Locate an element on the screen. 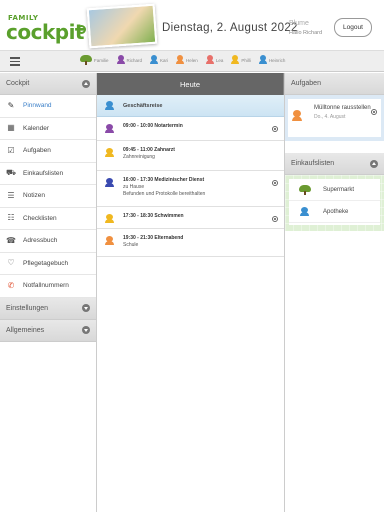  member-heinrich: Heinrich is located at coordinates (272, 60).